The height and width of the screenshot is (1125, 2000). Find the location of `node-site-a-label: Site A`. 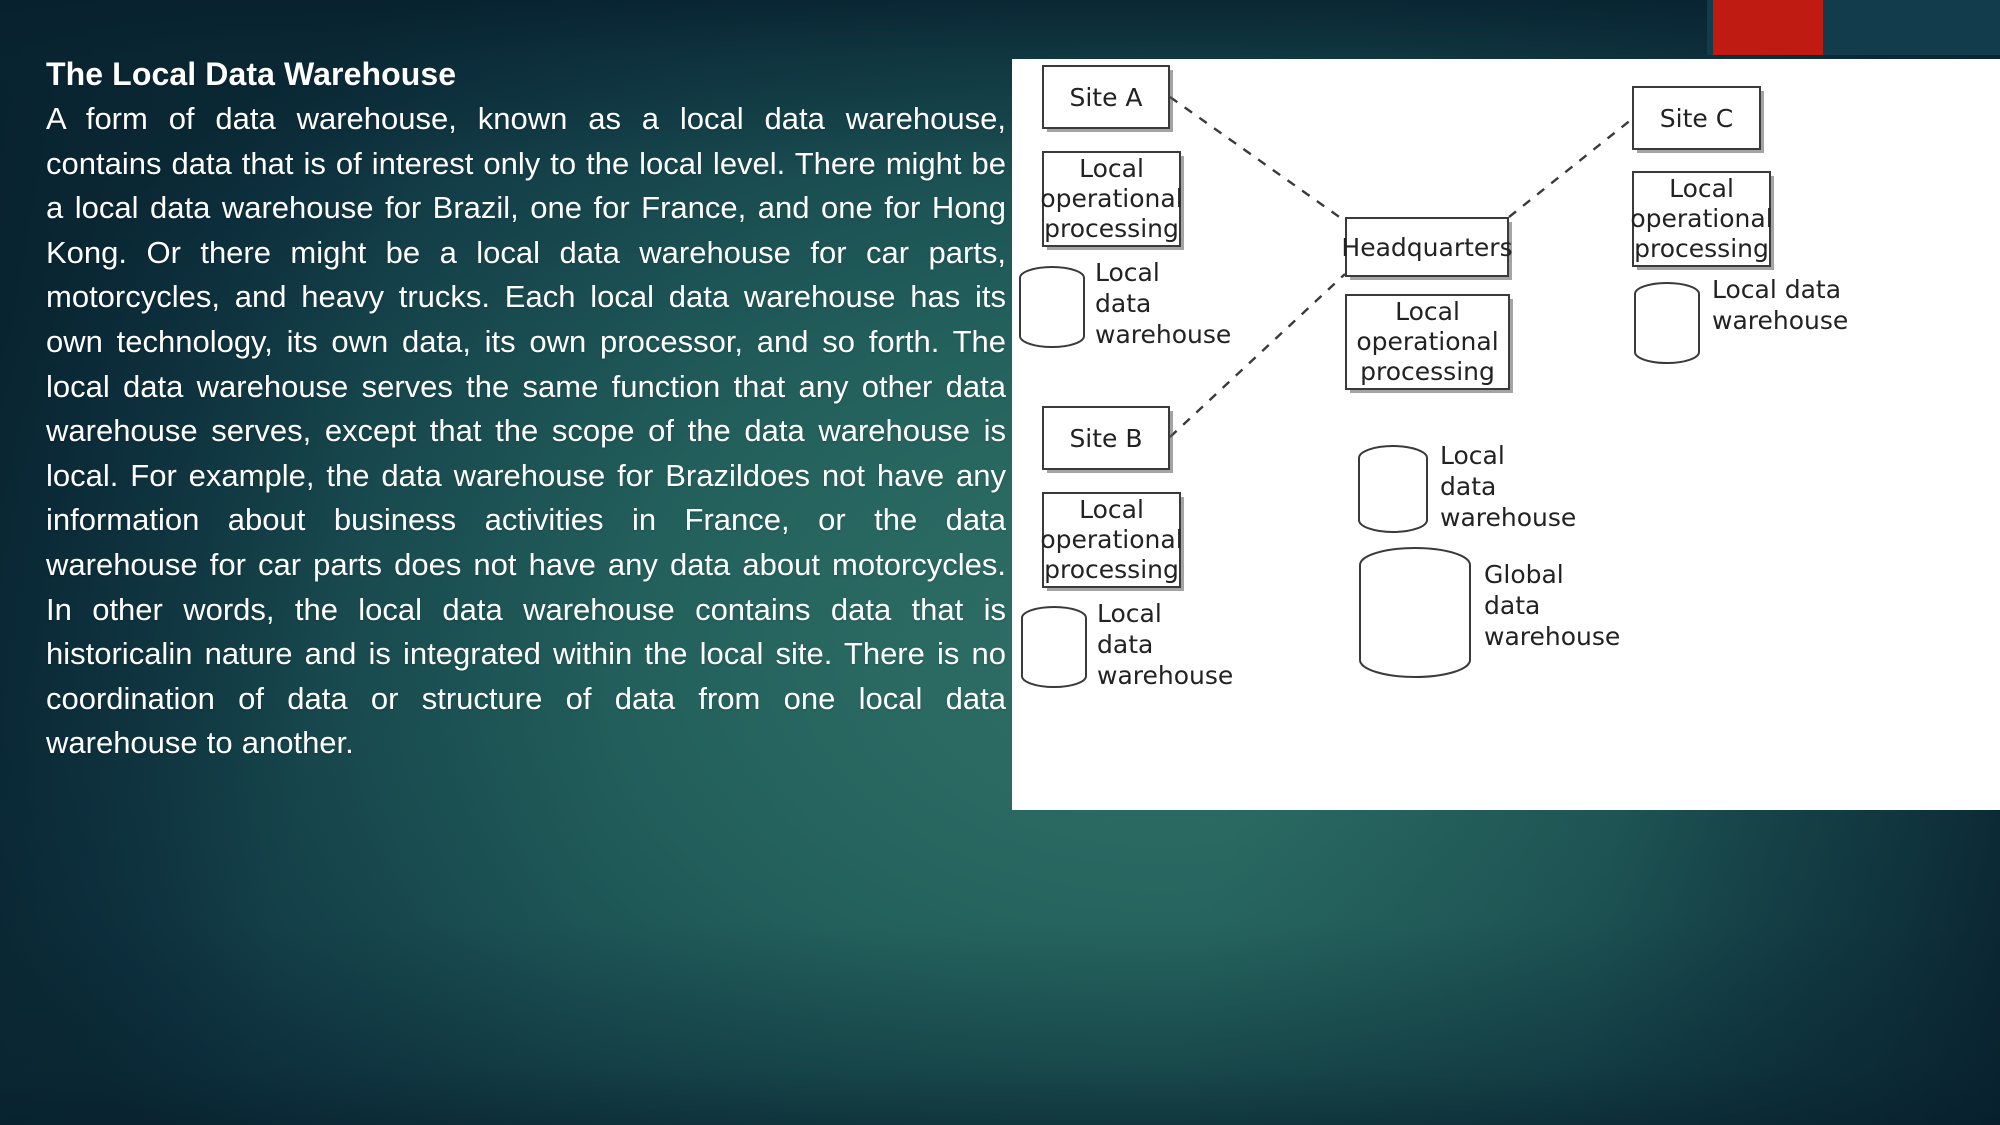

node-site-a-label: Site A is located at coordinates (1106, 97).